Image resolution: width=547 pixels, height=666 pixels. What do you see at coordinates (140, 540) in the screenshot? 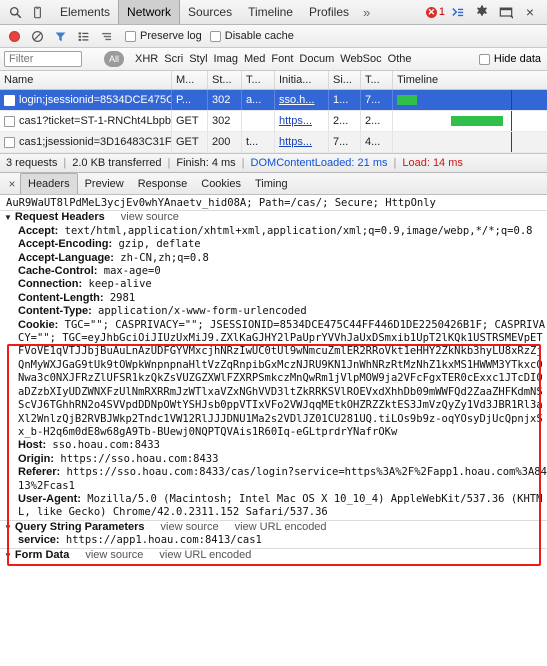
I see `query-param-service: service: https://app1.hoau.com:8413/cas1` at bounding box center [140, 540].